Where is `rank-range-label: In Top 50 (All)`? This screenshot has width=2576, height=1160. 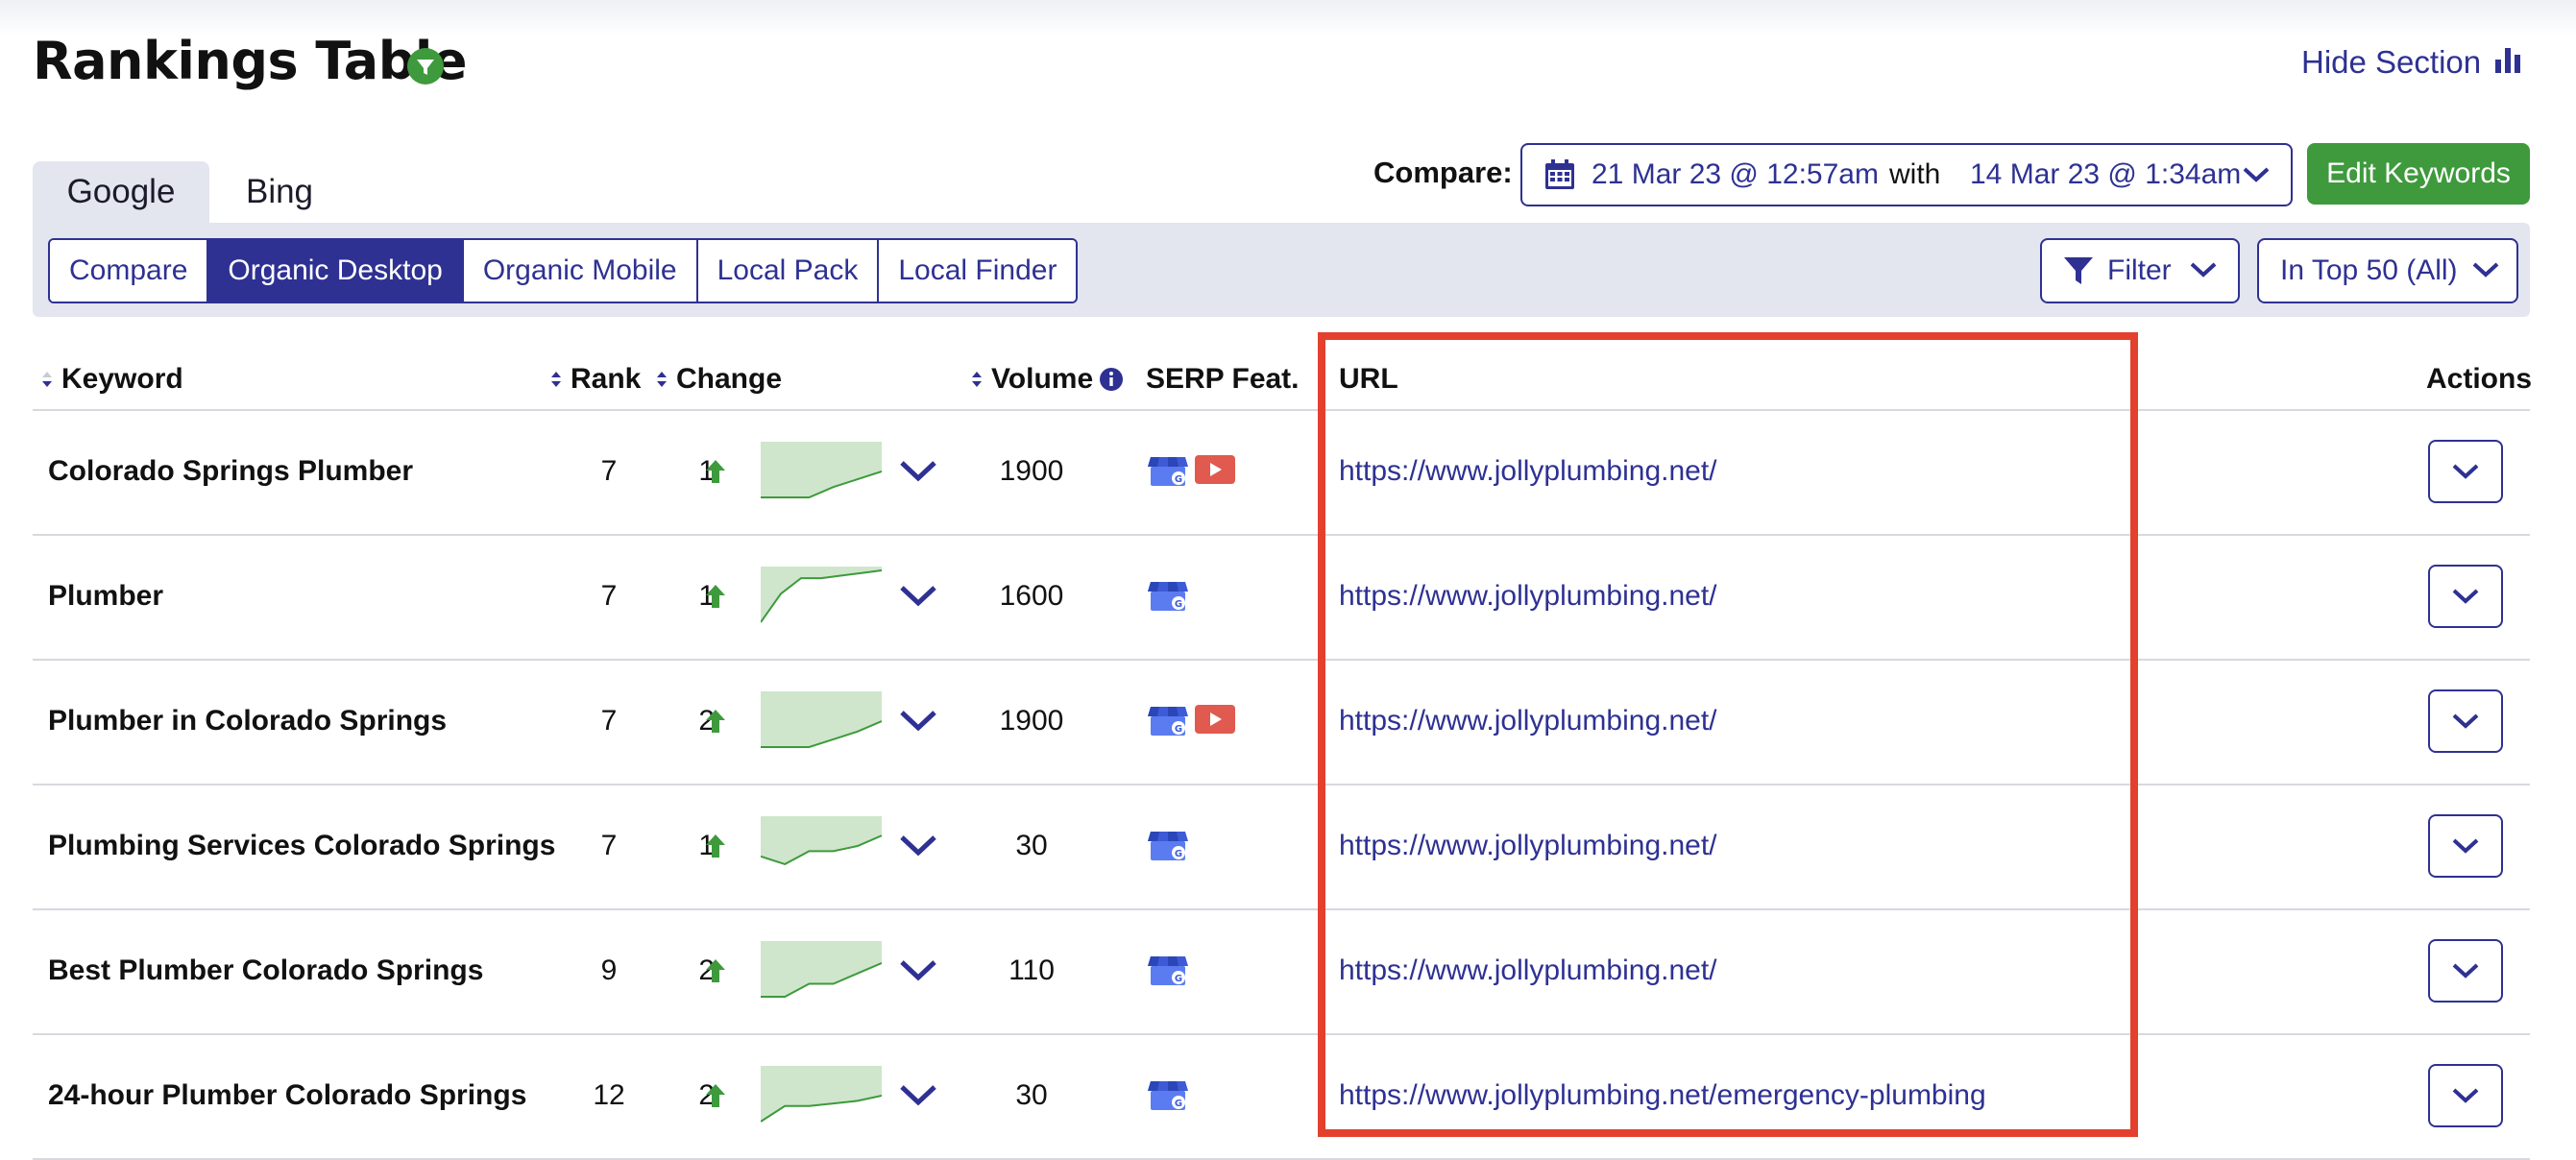 rank-range-label: In Top 50 (All) is located at coordinates (2369, 270).